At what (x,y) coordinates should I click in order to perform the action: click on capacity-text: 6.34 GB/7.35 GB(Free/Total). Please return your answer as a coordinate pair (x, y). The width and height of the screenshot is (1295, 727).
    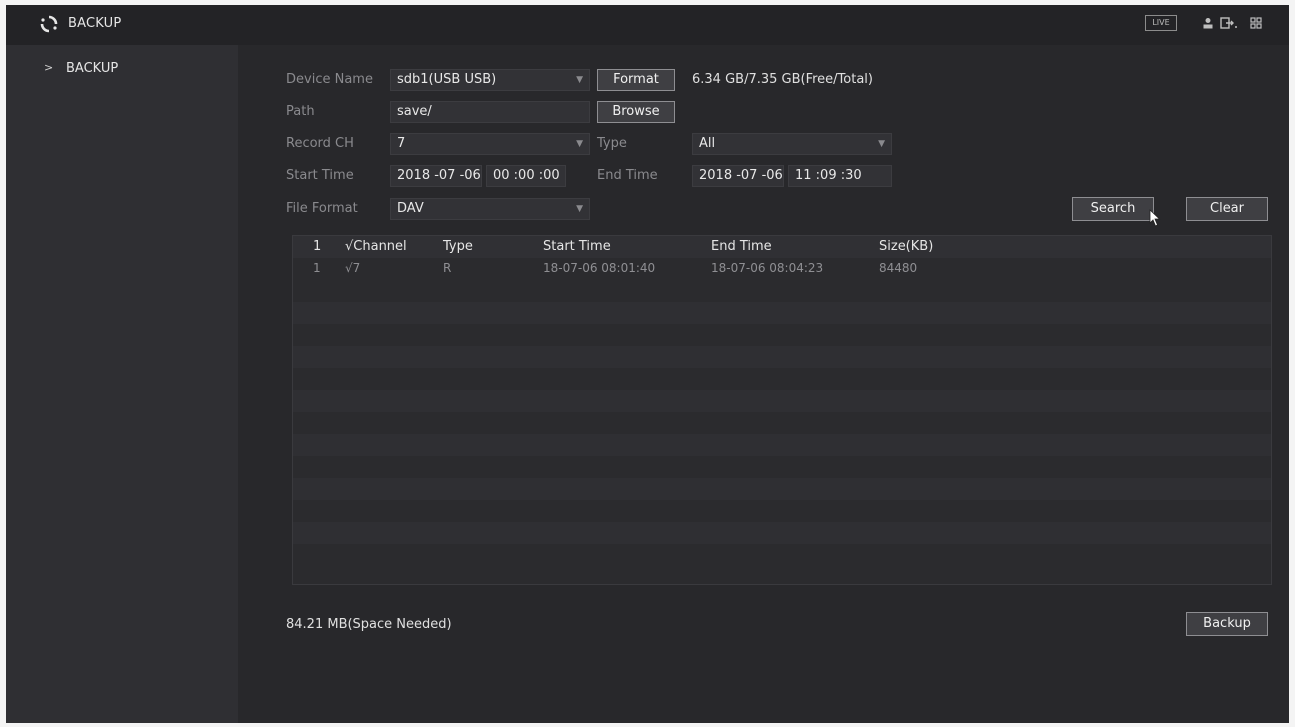
    Looking at the image, I should click on (782, 79).